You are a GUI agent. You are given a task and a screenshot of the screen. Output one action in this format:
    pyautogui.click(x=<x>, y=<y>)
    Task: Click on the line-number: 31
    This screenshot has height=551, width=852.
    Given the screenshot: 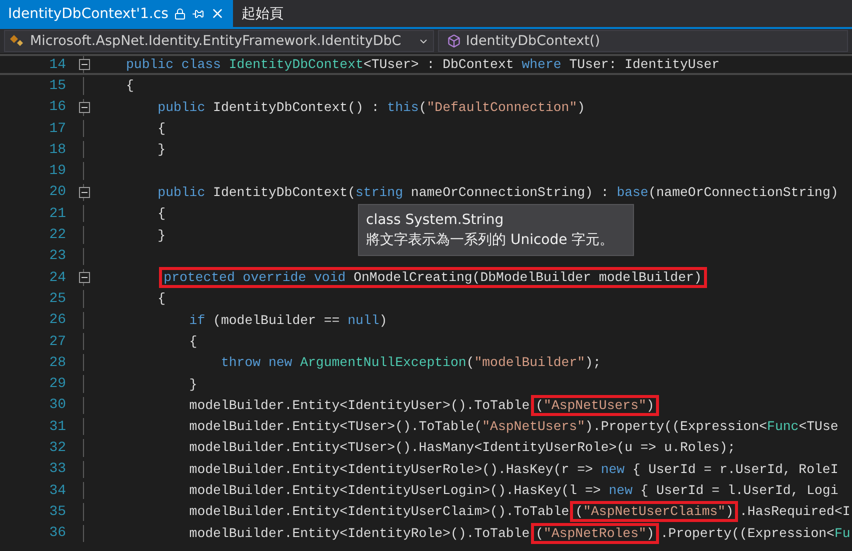 What is the action you would take?
    pyautogui.click(x=57, y=426)
    